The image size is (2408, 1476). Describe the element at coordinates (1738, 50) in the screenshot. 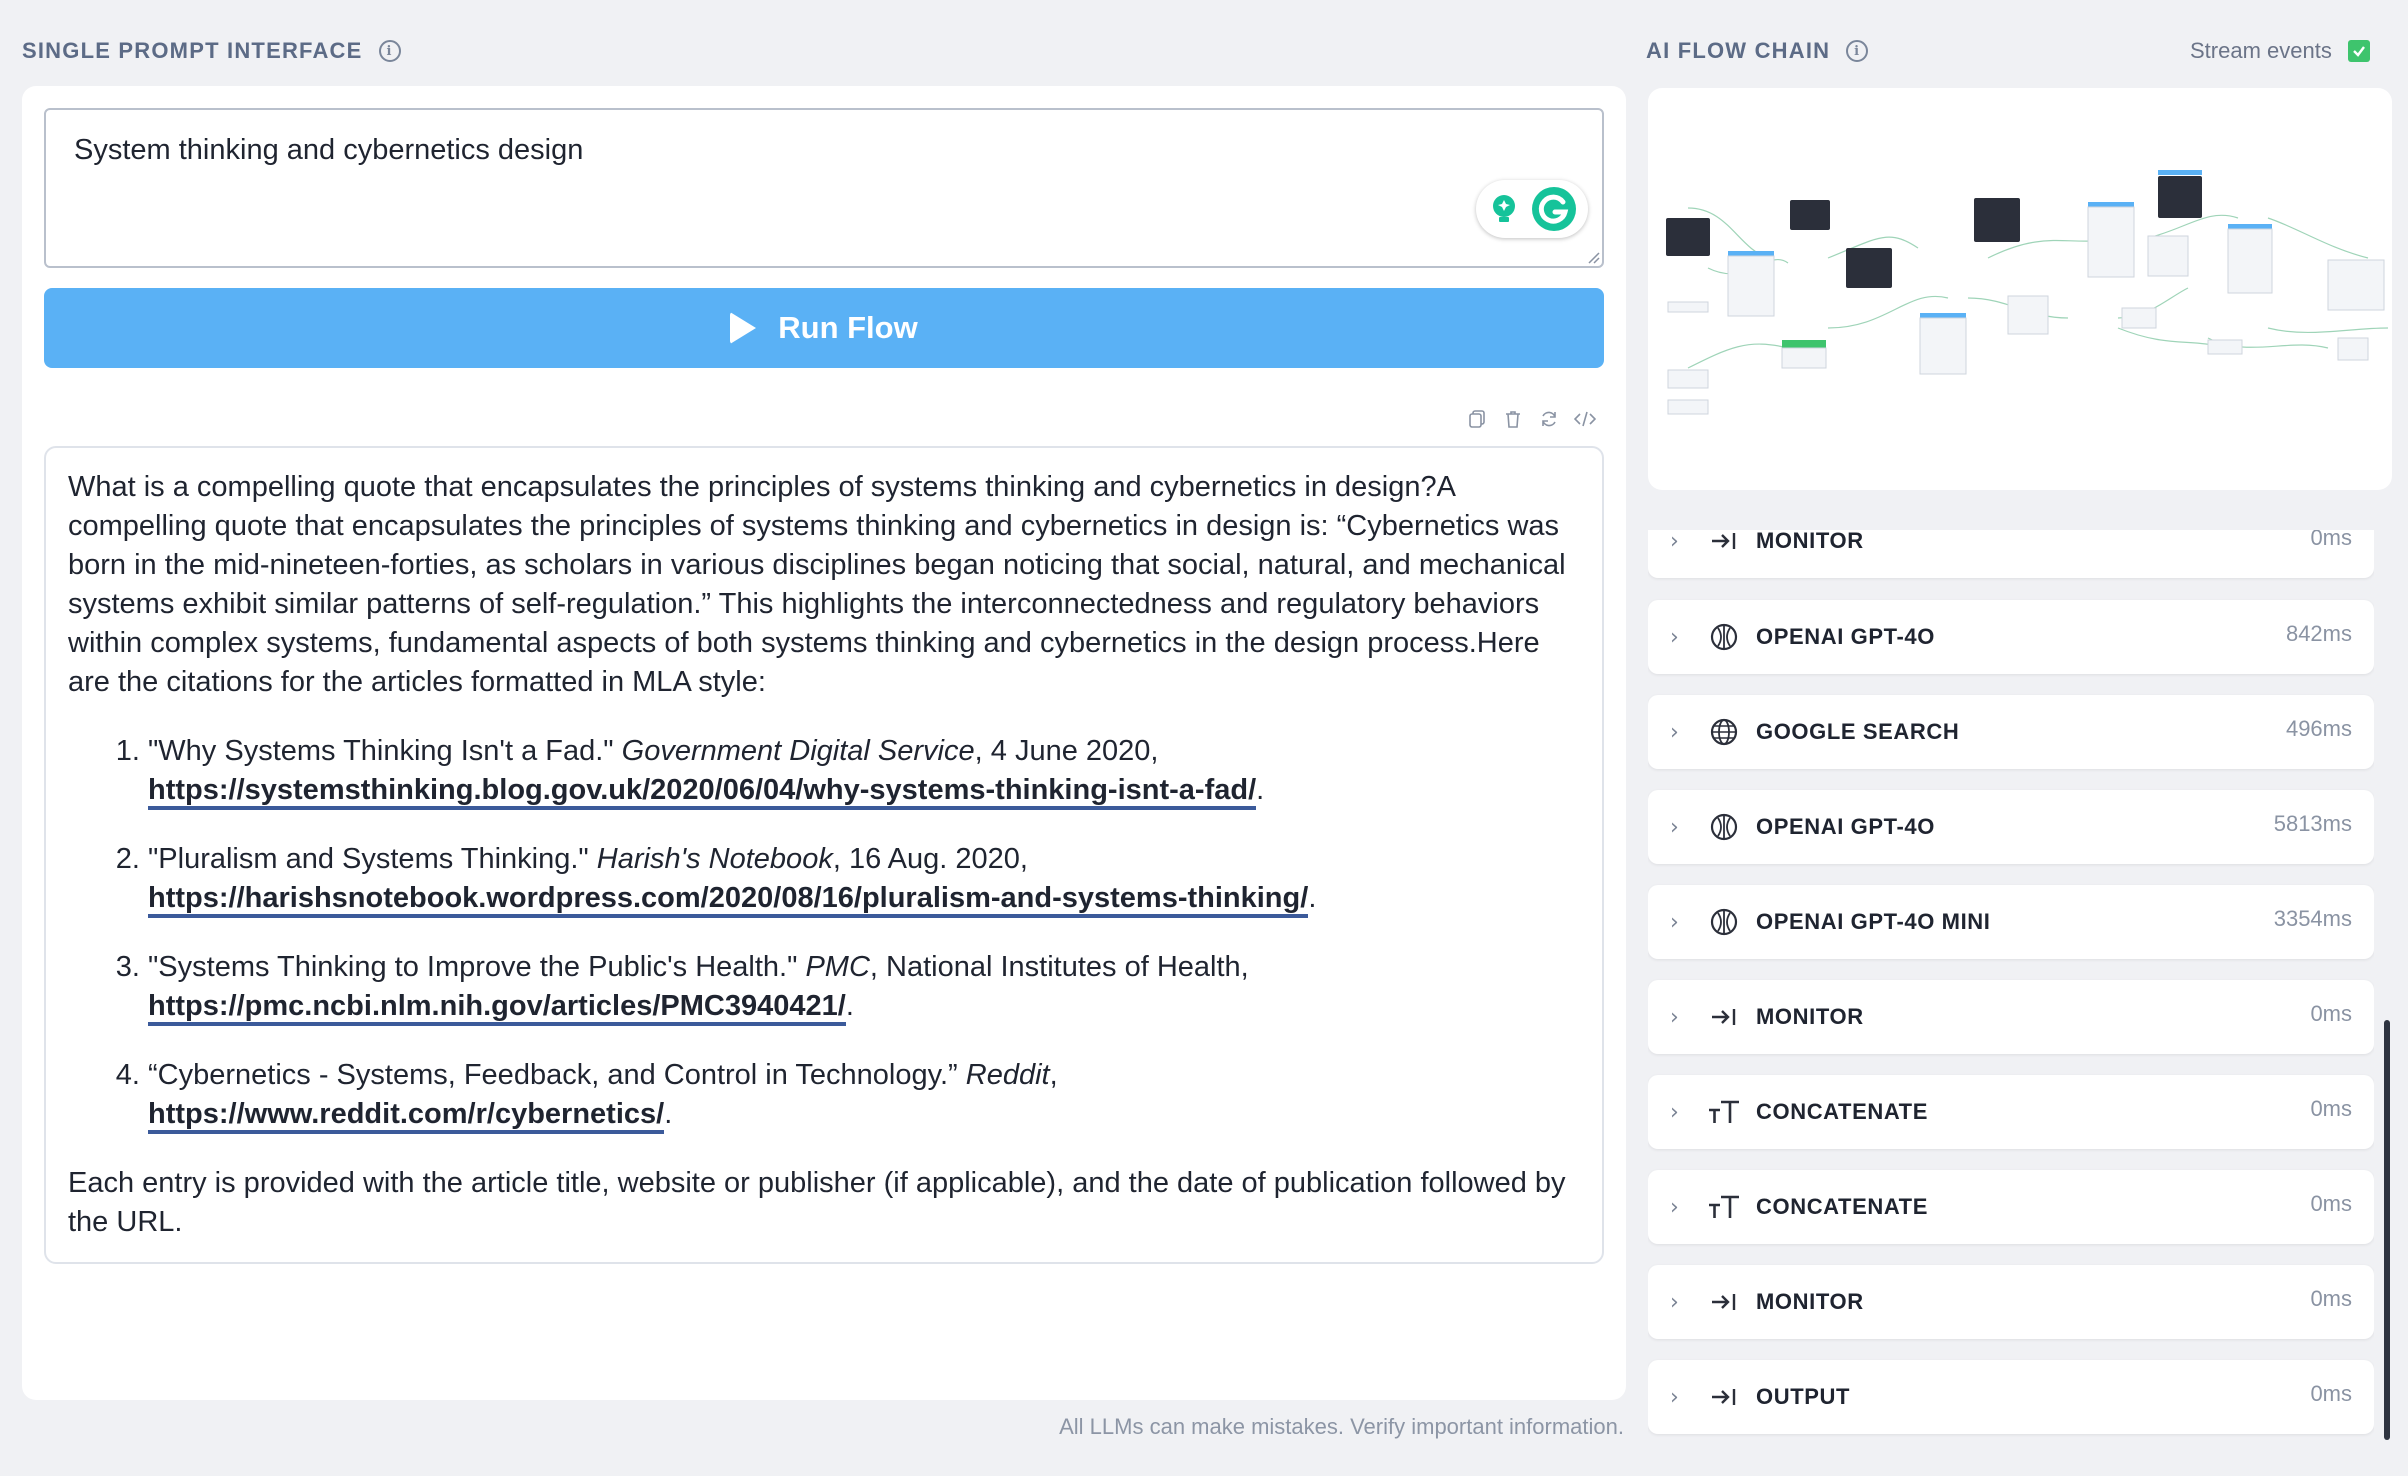

I see `section-title: AI FLOW CHAIN` at that location.